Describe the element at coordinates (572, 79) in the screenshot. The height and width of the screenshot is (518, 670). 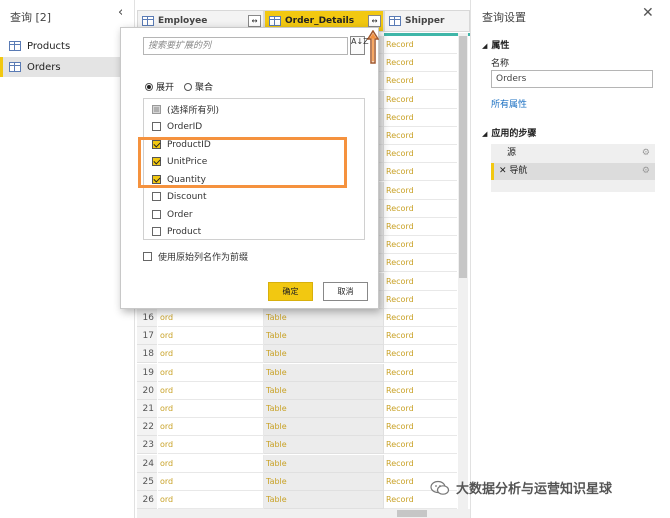
I see `query-name-input: Orders` at that location.